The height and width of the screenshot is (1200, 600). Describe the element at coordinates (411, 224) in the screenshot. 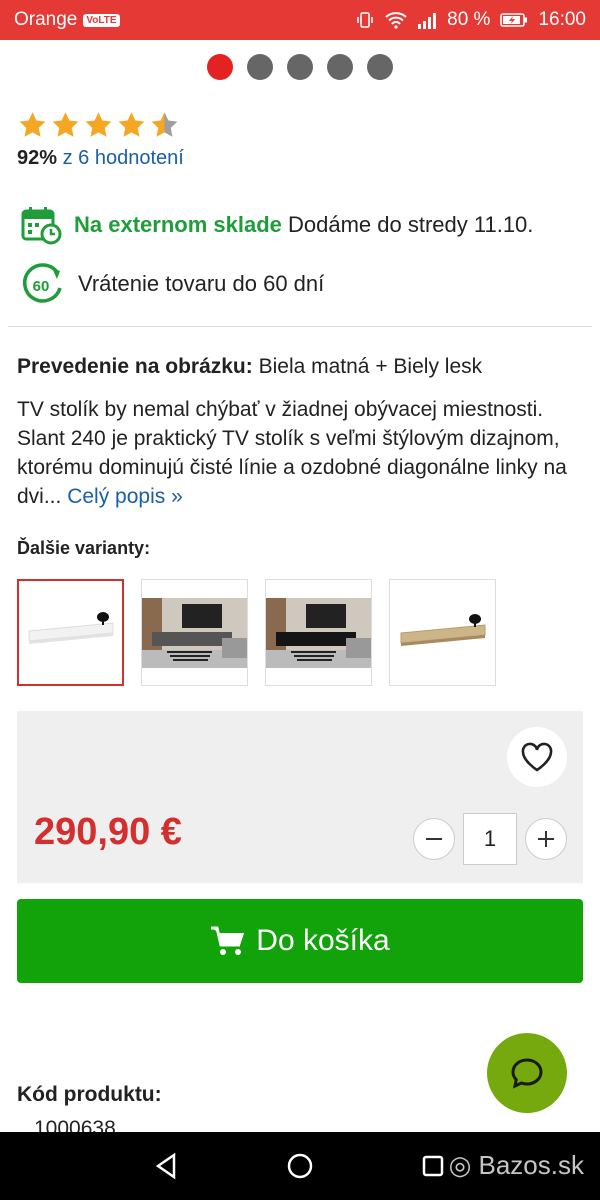

I see `delivery-date: Dodáme do stredy 11.10.` at that location.